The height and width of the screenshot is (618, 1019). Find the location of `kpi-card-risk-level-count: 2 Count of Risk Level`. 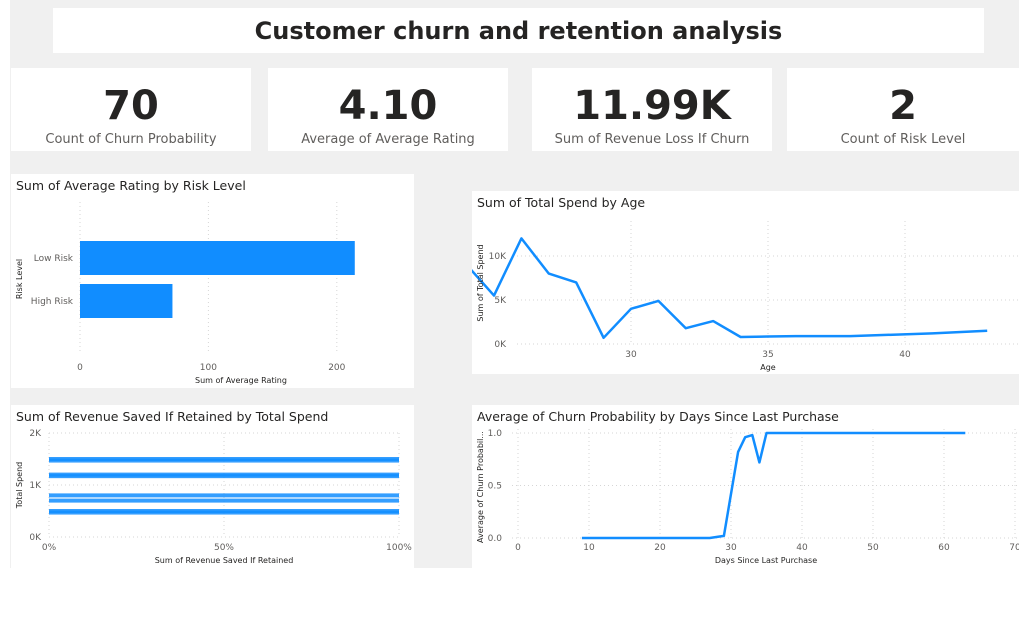

kpi-card-risk-level-count: 2 Count of Risk Level is located at coordinates (903, 109).